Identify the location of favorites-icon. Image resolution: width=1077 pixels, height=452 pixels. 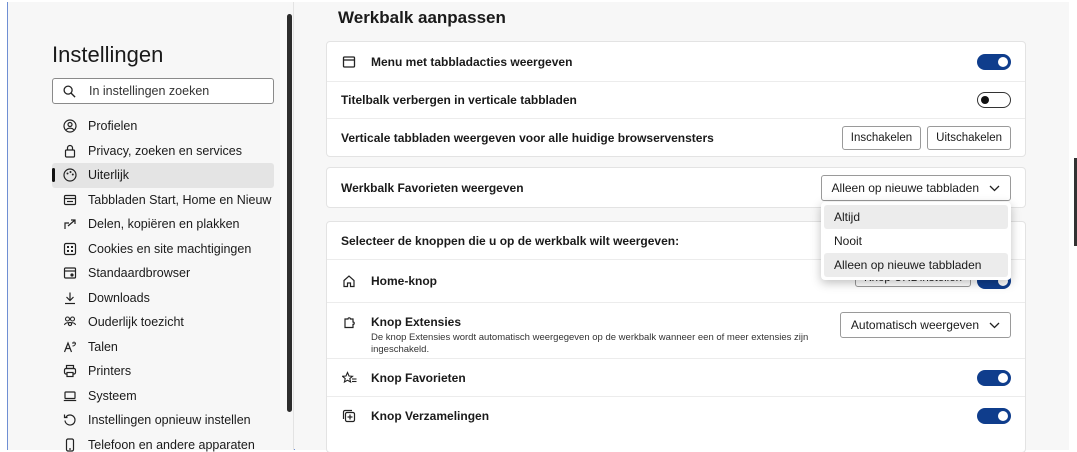
(349, 378).